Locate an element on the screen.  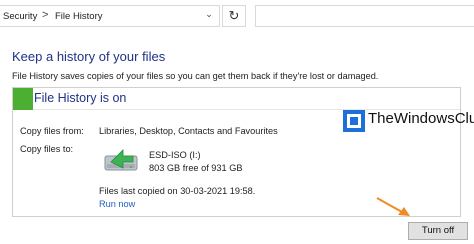
breadcrumb: Security > File History ⌄ is located at coordinates (110, 16).